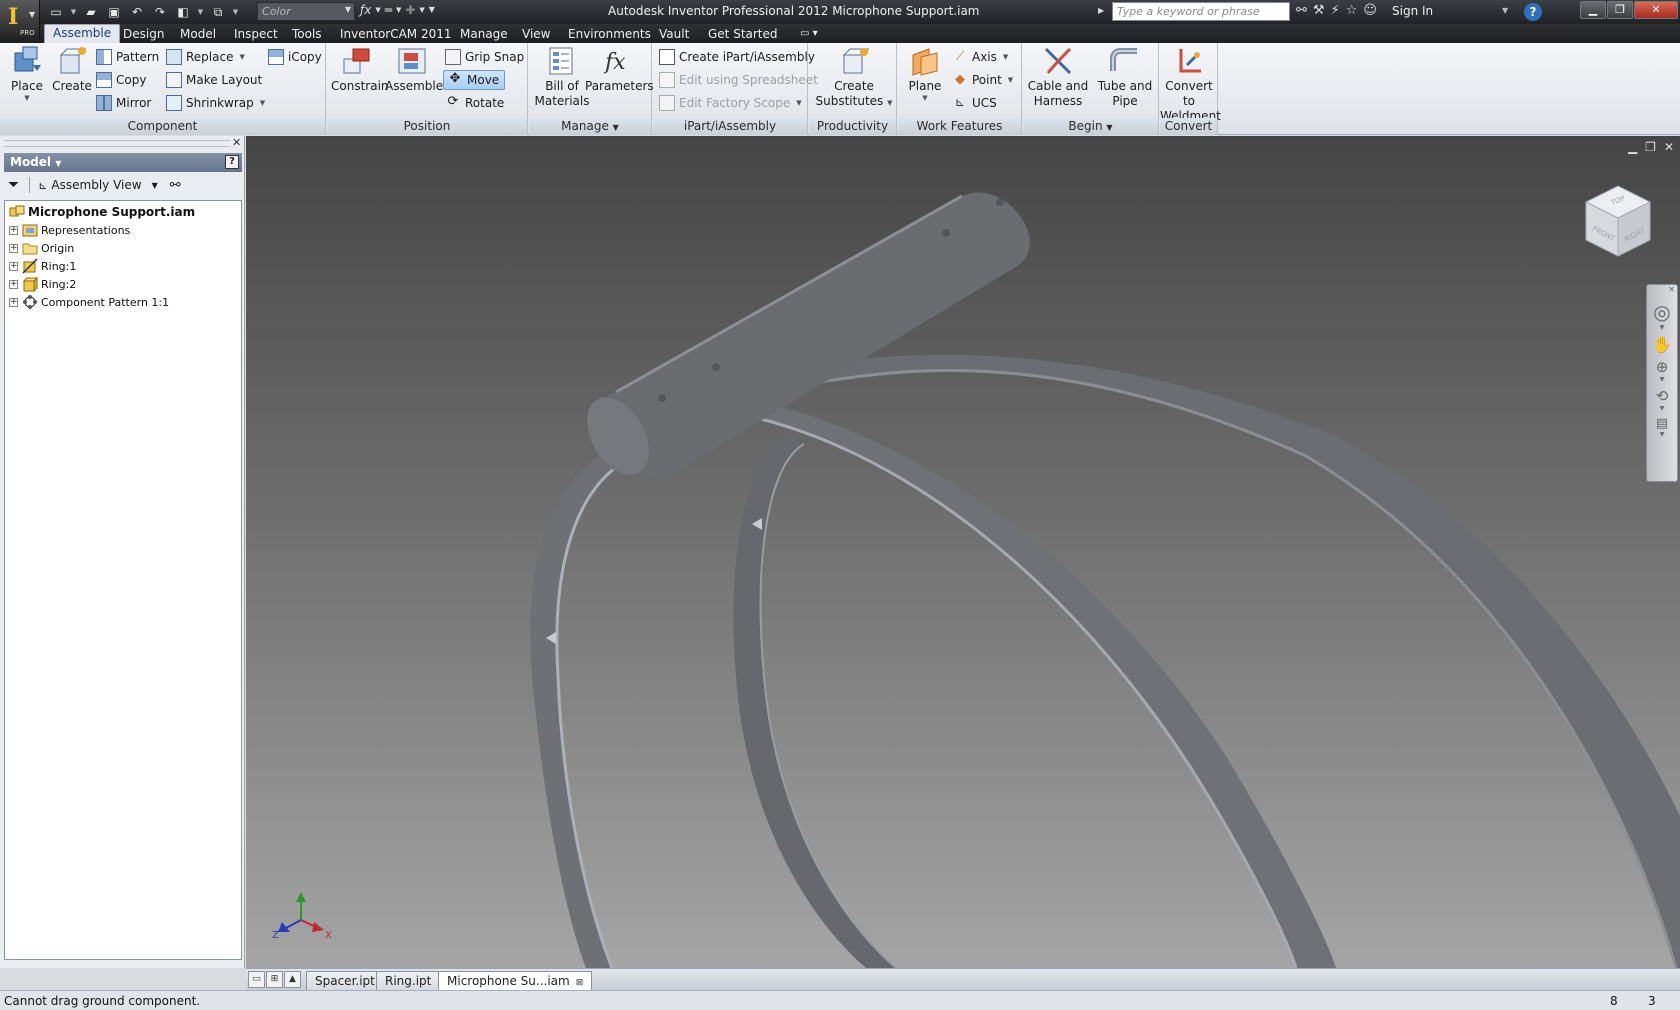 The image size is (1680, 1010). Describe the element at coordinates (87, 302) in the screenshot. I see `tree-item-component-pattern: + Component Pattern 1:1` at that location.